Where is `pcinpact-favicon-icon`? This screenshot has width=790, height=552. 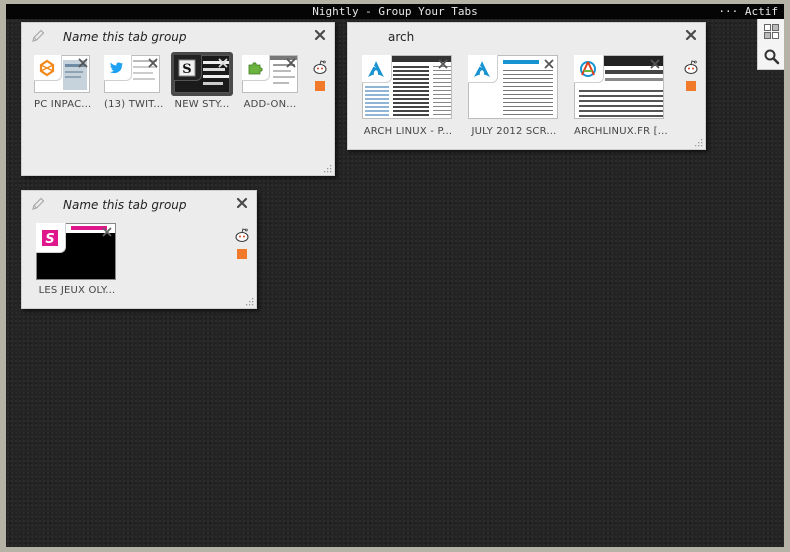
pcinpact-favicon-icon is located at coordinates (47, 68).